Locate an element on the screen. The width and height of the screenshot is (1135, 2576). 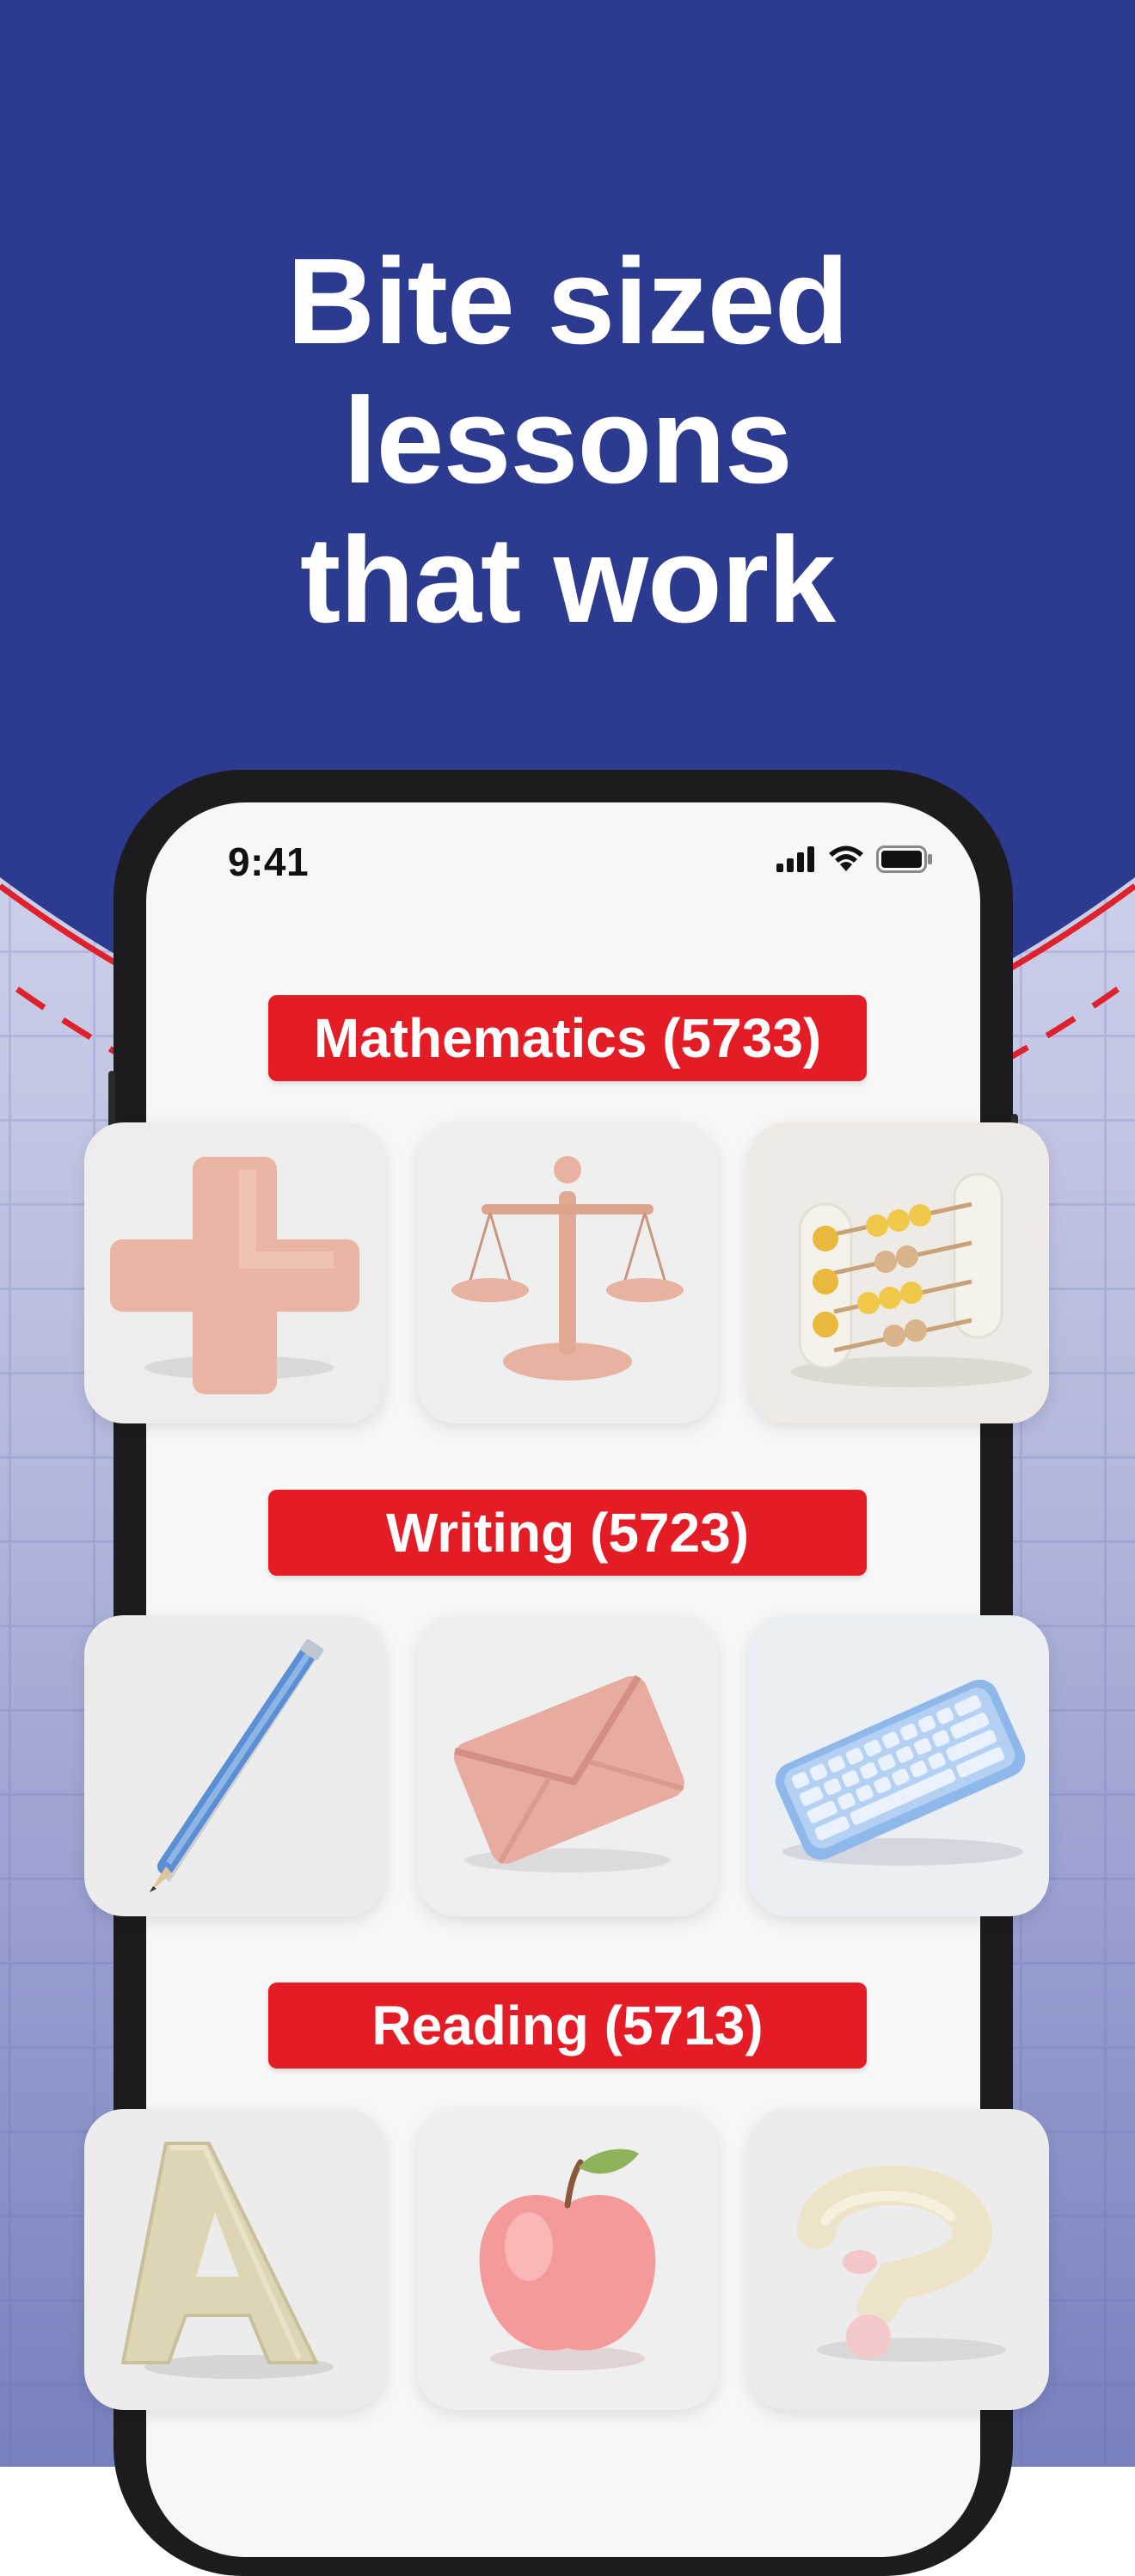
headline-line-1: Bite sized is located at coordinates (568, 301).